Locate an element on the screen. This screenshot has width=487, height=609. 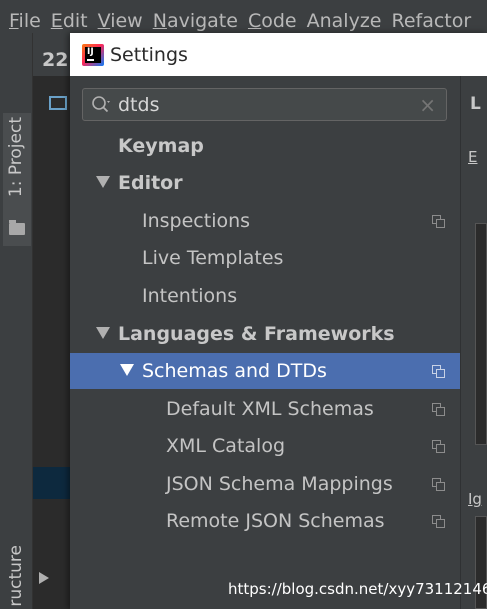
settings-tree-item: Default XML Schemas is located at coordinates (265, 409).